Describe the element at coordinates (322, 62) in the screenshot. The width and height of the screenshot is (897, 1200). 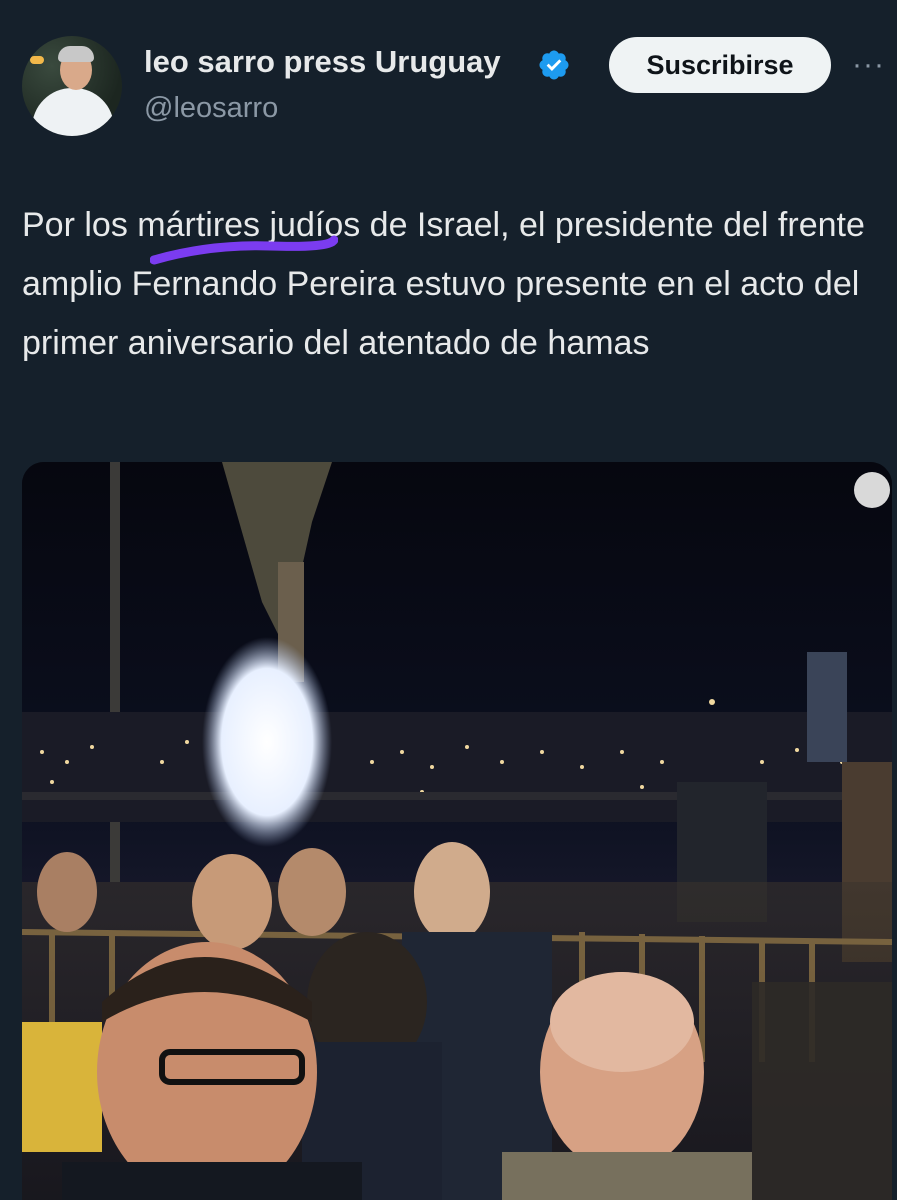
I see `author-display-name: leo sarro press Uruguay` at that location.